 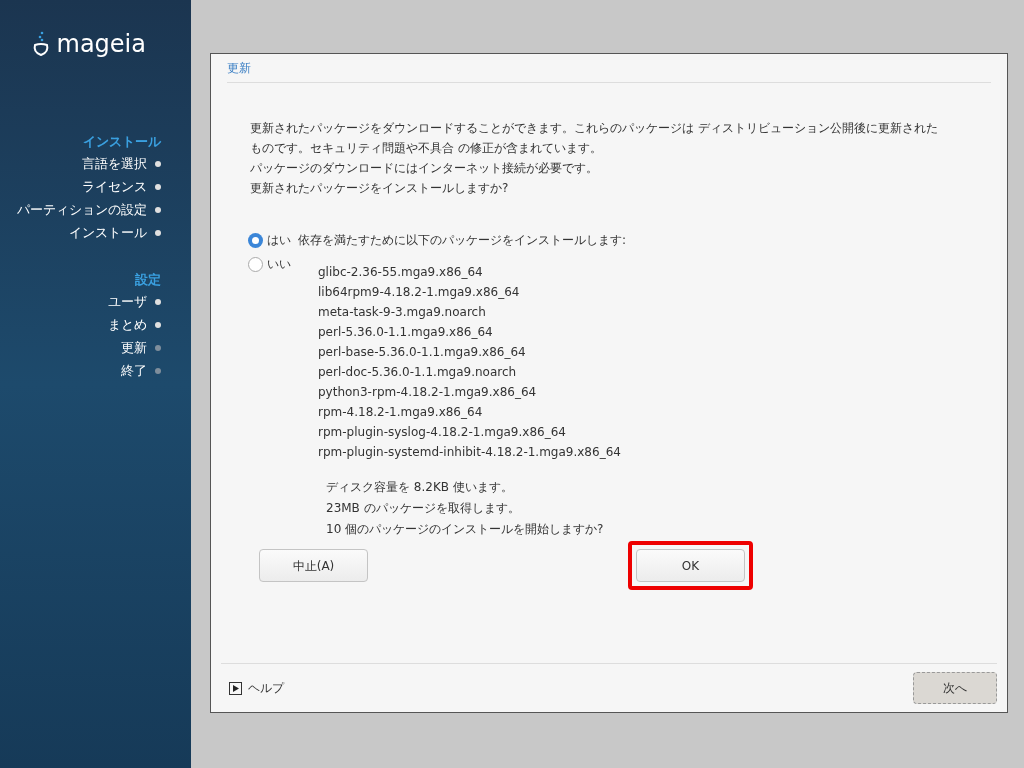 What do you see at coordinates (134, 347) in the screenshot?
I see `step-label: 更新` at bounding box center [134, 347].